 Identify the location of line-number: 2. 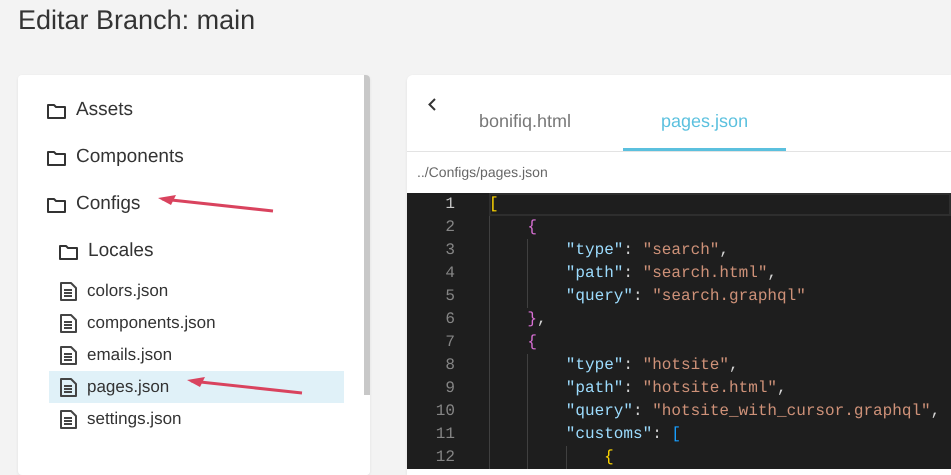
(449, 227).